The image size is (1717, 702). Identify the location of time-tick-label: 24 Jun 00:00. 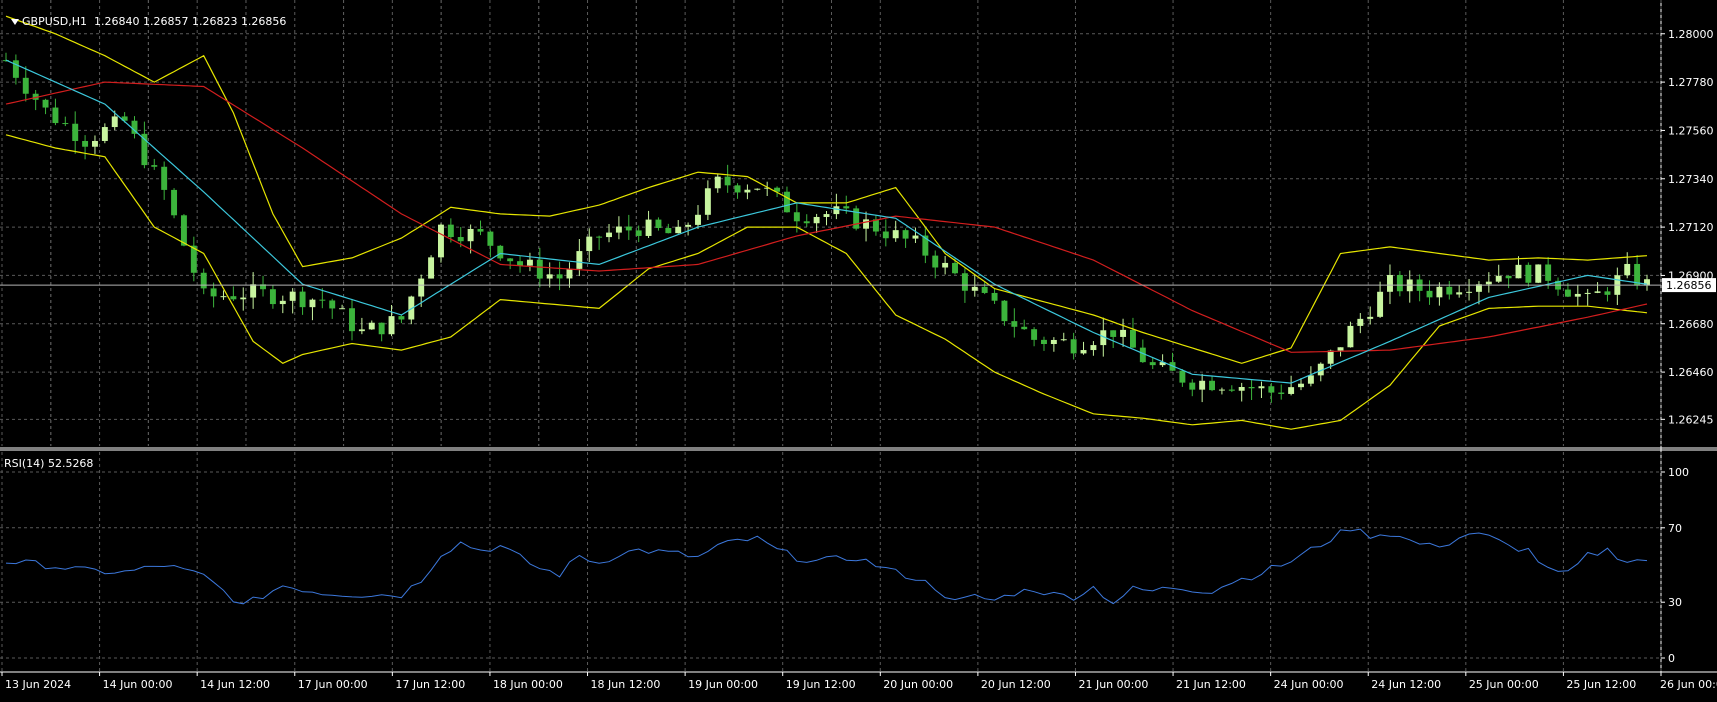
(1309, 684).